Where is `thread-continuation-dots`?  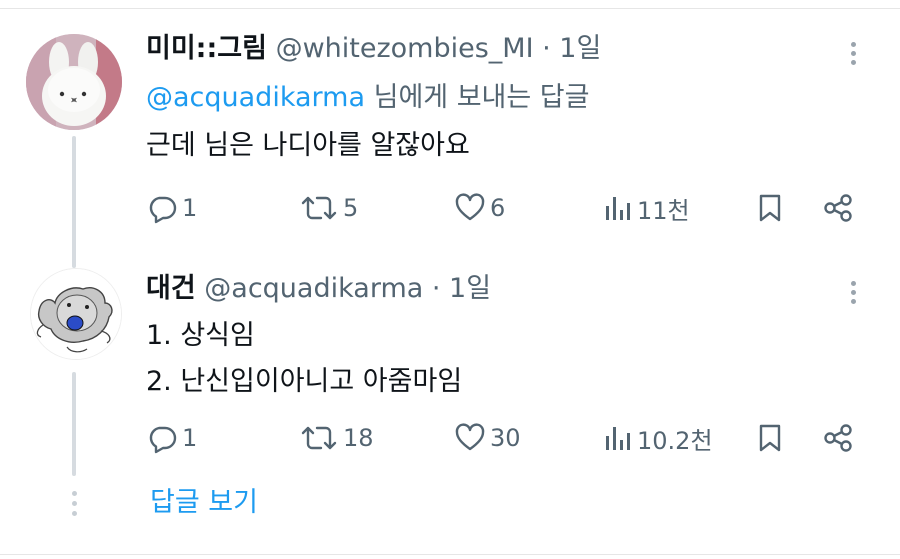 thread-continuation-dots is located at coordinates (75, 503).